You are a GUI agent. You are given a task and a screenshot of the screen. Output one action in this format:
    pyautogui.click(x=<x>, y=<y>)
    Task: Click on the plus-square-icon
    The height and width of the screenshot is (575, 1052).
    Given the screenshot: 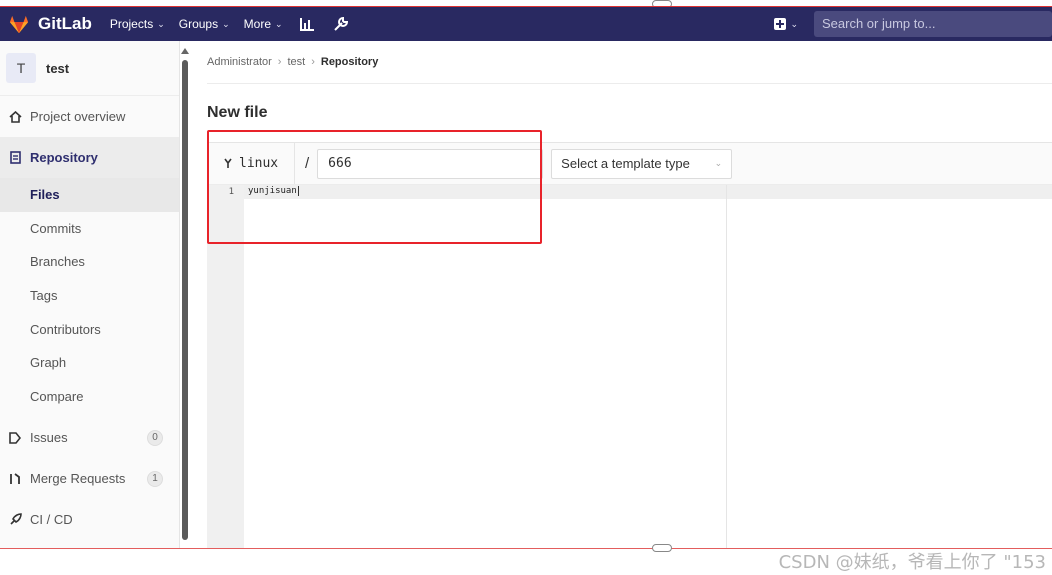 What is the action you would take?
    pyautogui.click(x=780, y=24)
    